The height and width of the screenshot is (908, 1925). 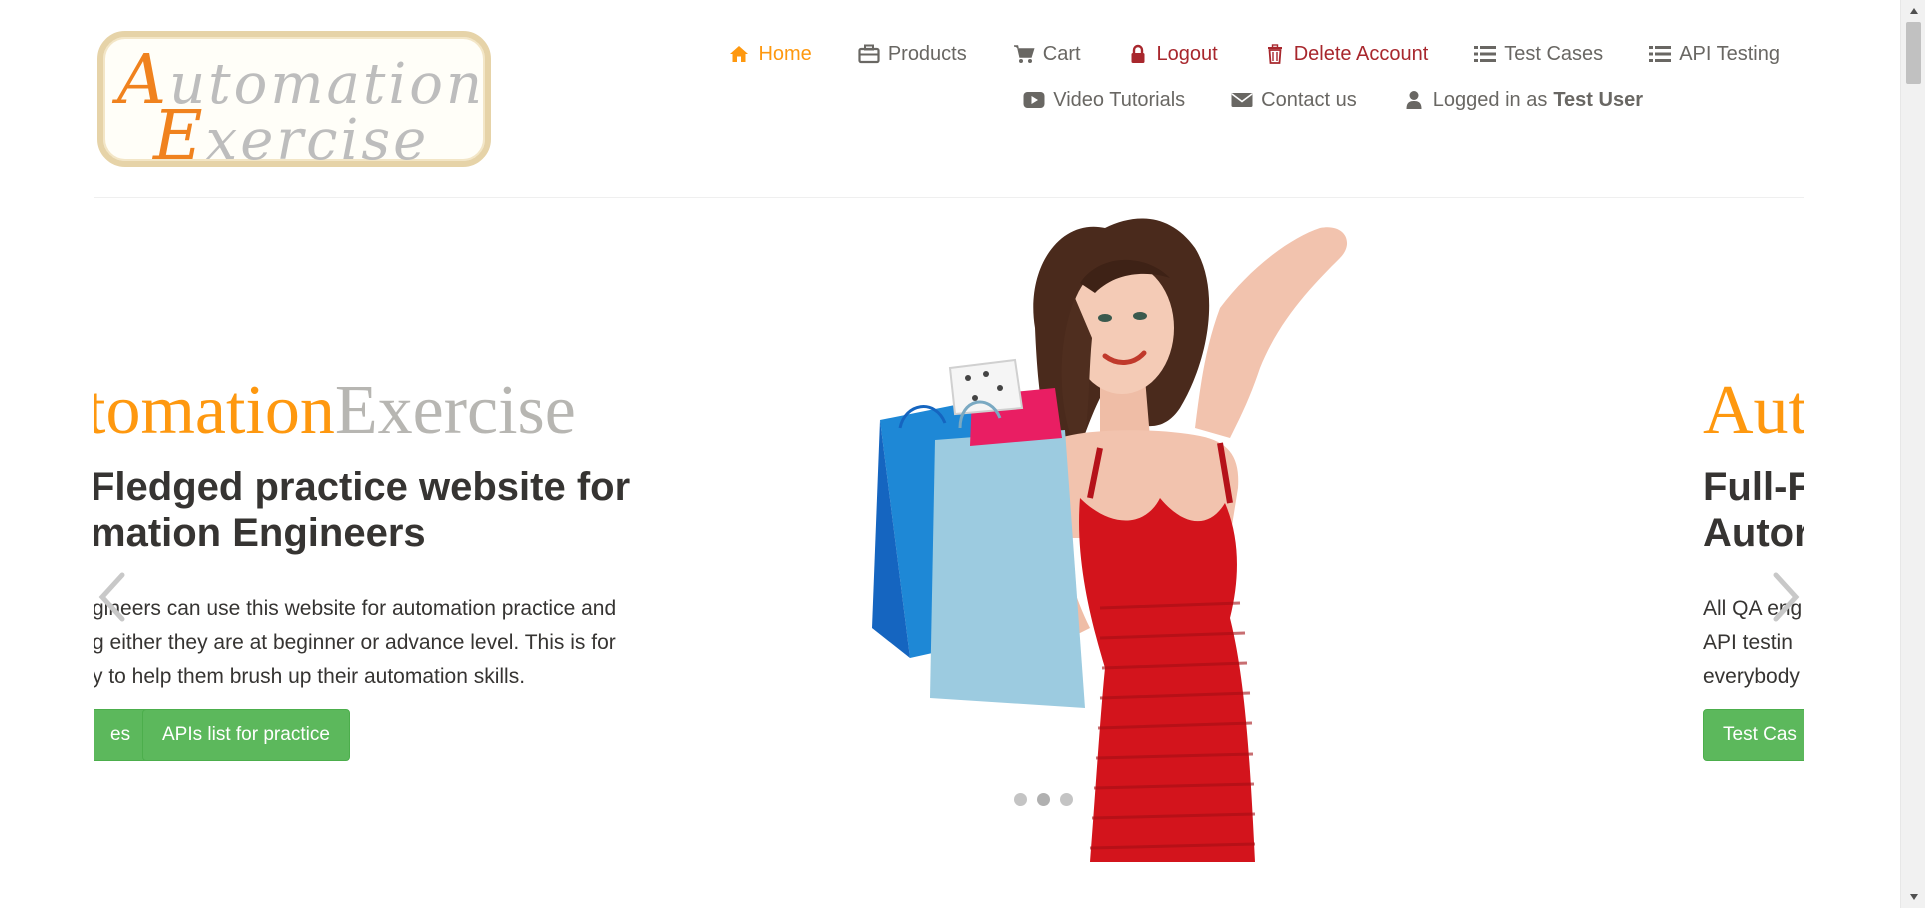 I want to click on nav-video-tutorials: Video Tutorials, so click(x=1103, y=100).